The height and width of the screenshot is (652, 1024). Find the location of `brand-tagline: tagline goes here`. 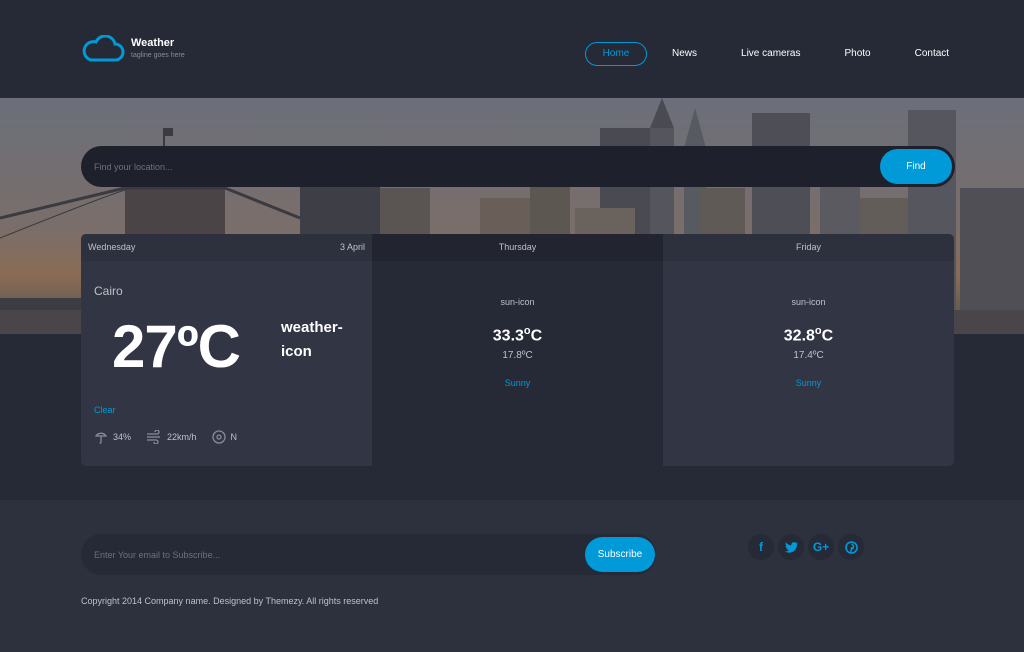

brand-tagline: tagline goes here is located at coordinates (158, 55).